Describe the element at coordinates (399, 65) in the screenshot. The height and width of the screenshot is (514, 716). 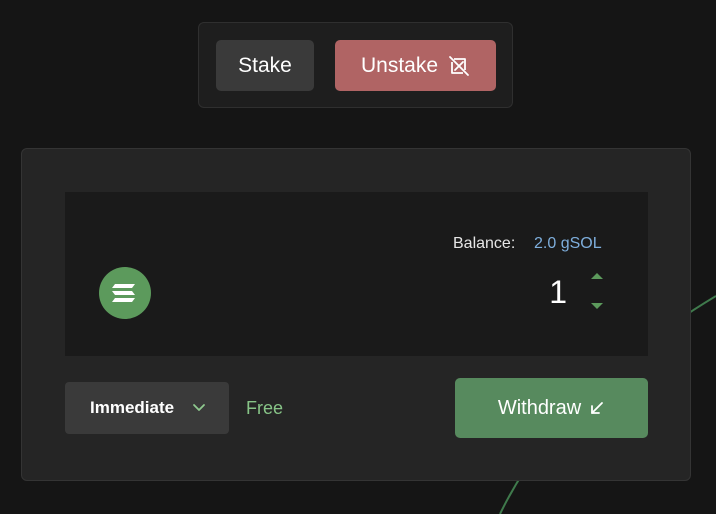
I see `tab-unstake-label: Unstake` at that location.